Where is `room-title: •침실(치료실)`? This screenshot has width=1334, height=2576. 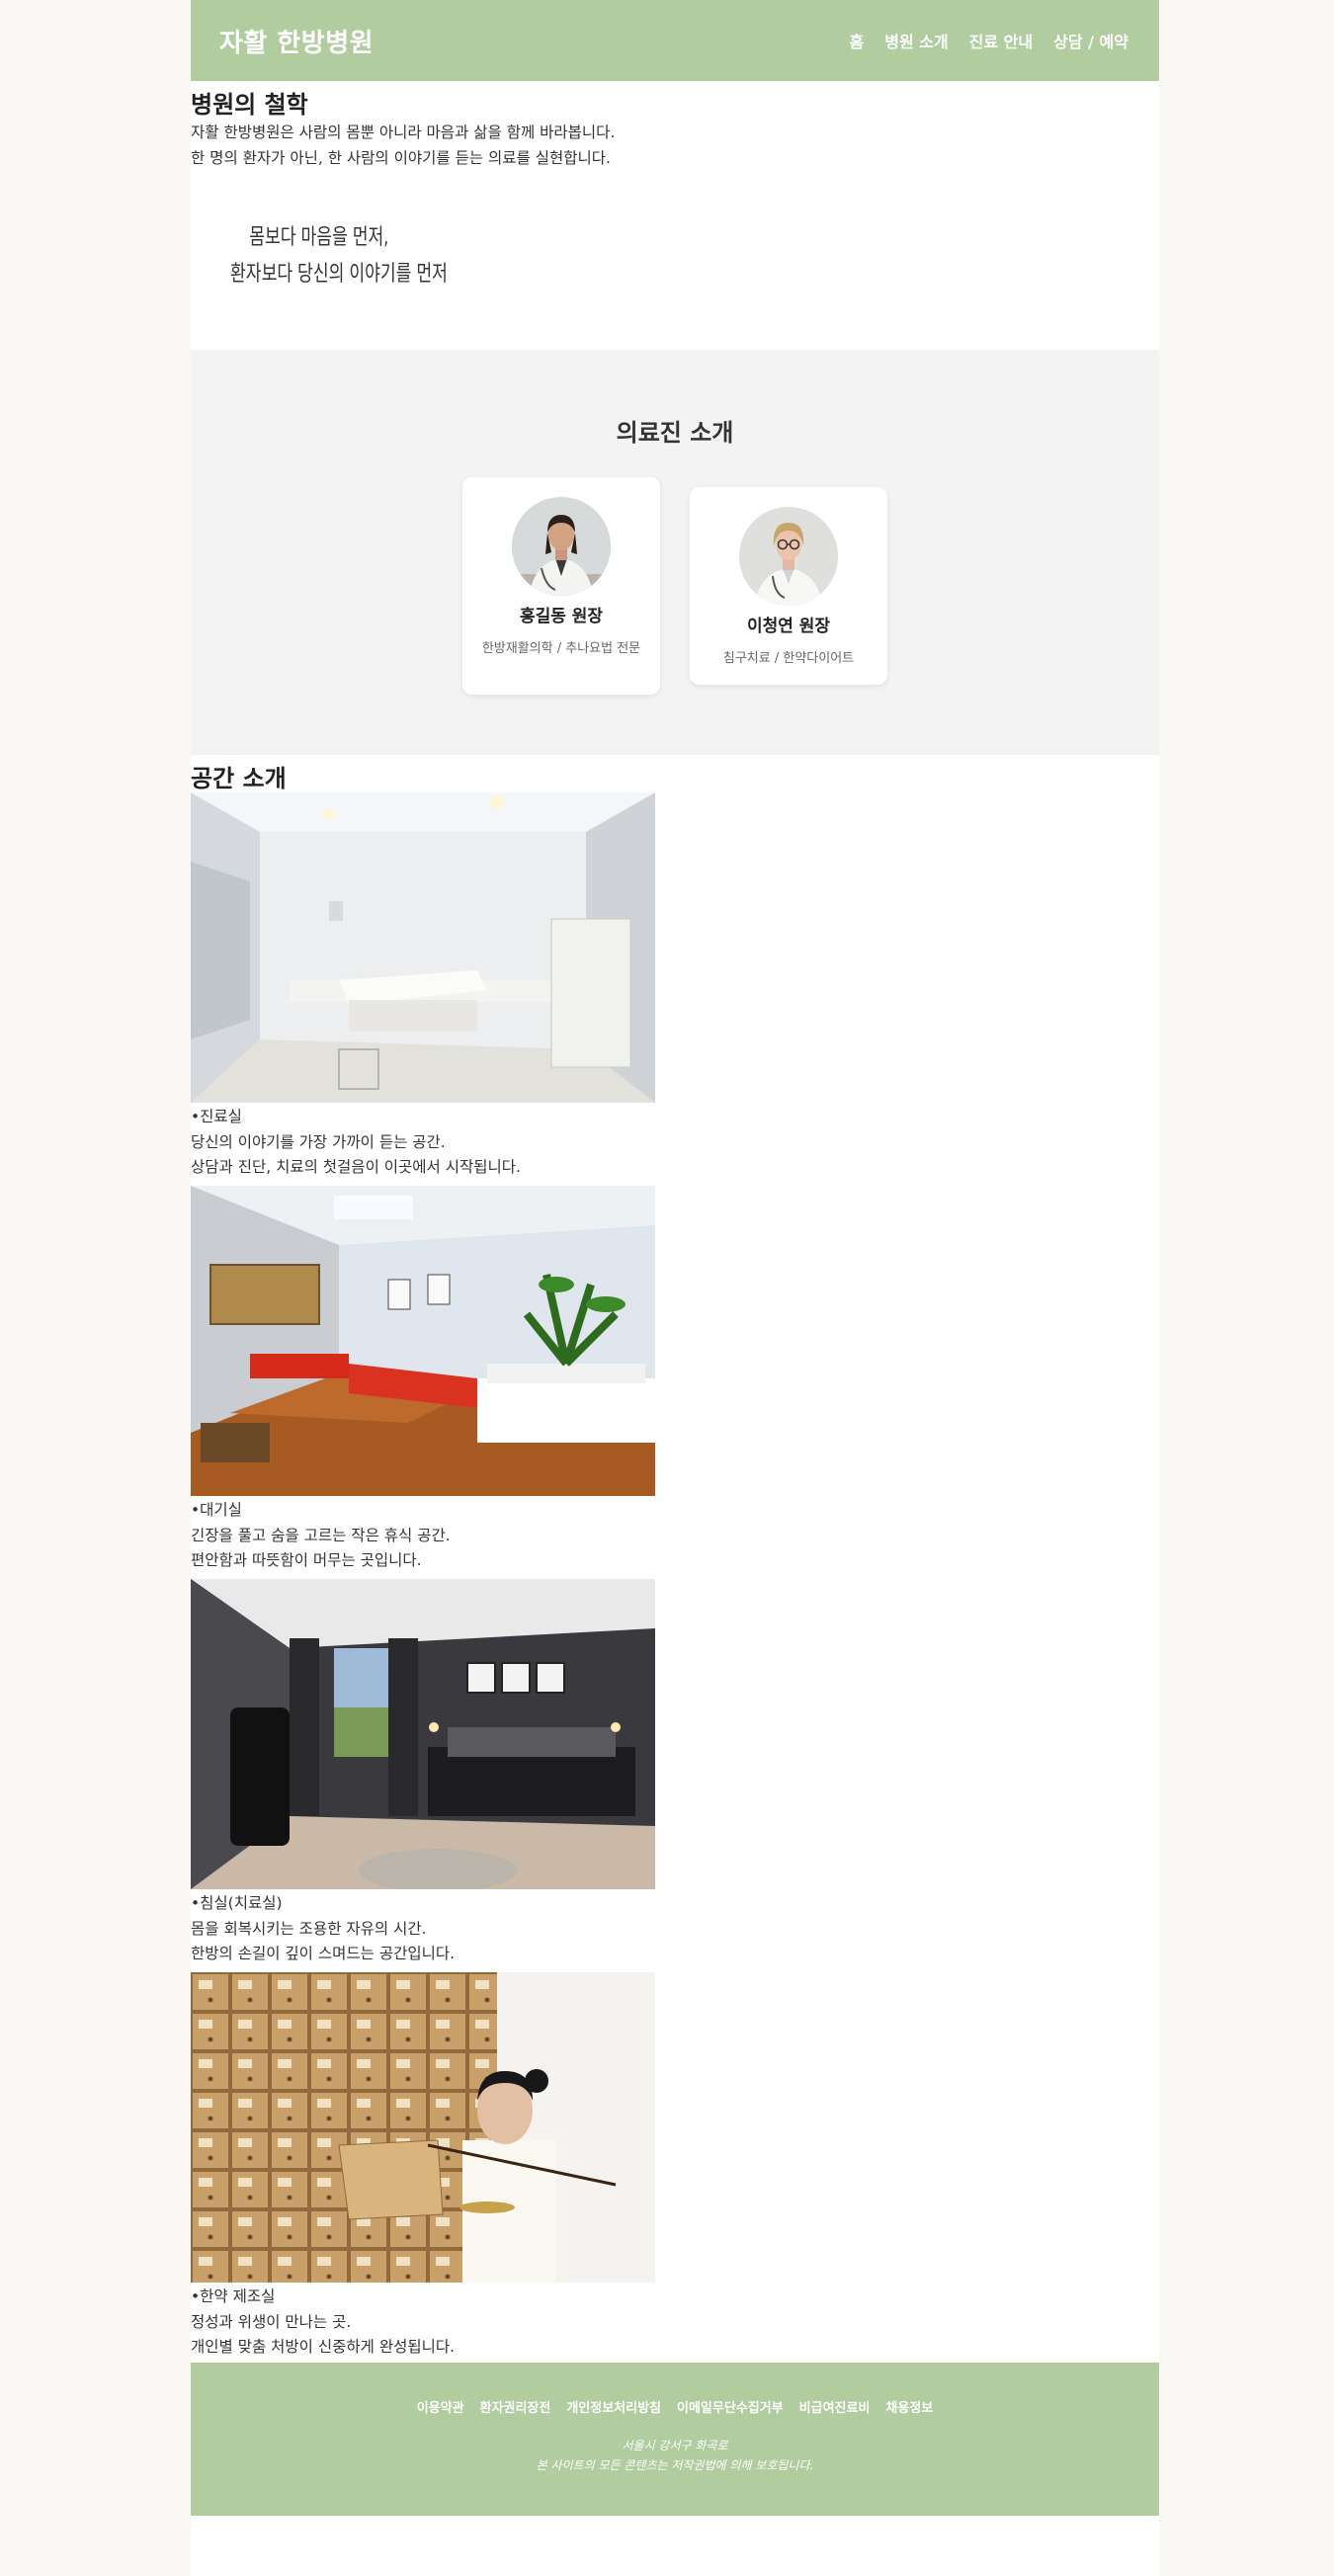 room-title: •침실(치료실) is located at coordinates (237, 1903).